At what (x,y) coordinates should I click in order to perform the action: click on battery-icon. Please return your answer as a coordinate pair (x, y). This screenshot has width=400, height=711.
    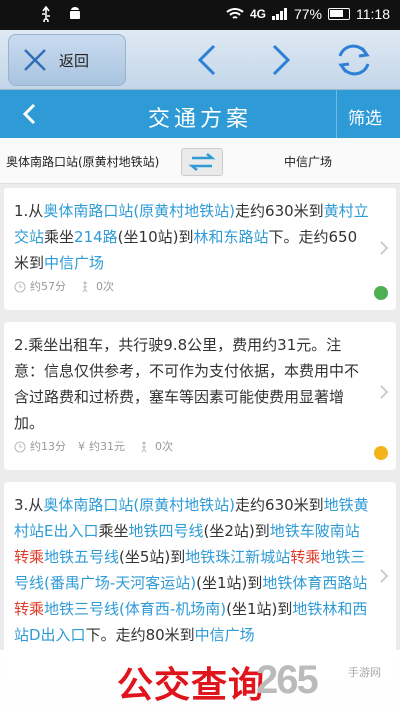
    Looking at the image, I should click on (339, 14).